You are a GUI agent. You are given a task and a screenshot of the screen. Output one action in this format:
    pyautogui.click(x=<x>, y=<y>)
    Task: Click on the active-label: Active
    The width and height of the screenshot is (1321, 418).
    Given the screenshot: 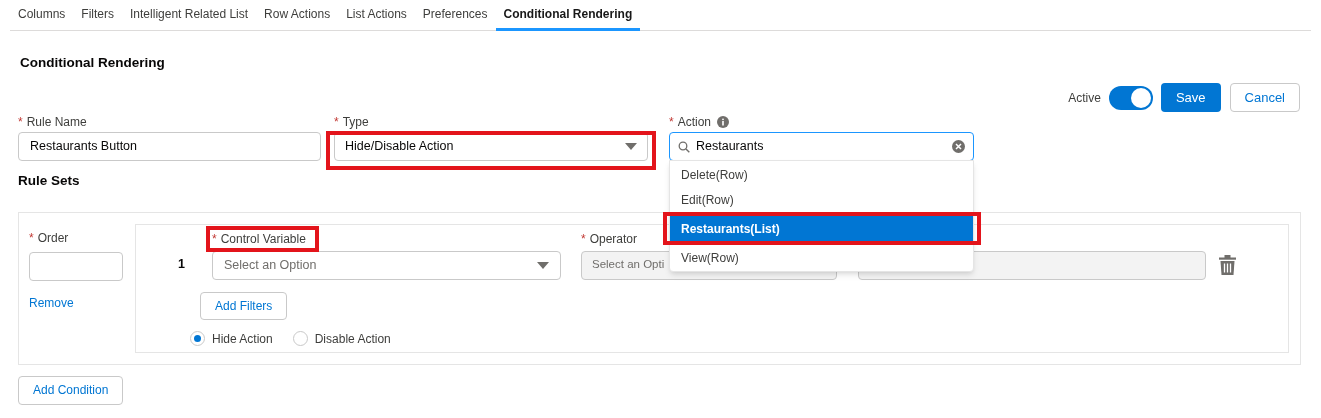 What is the action you would take?
    pyautogui.click(x=1084, y=98)
    